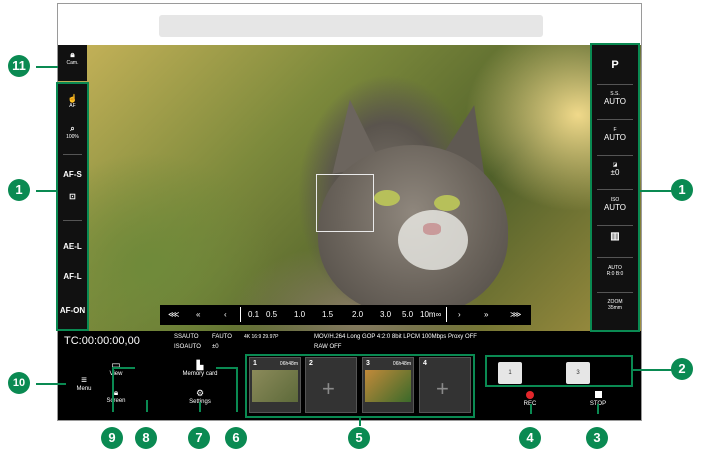  Describe the element at coordinates (102, 341) in the screenshot. I see `timecode: TC:00:00:00,00` at that location.